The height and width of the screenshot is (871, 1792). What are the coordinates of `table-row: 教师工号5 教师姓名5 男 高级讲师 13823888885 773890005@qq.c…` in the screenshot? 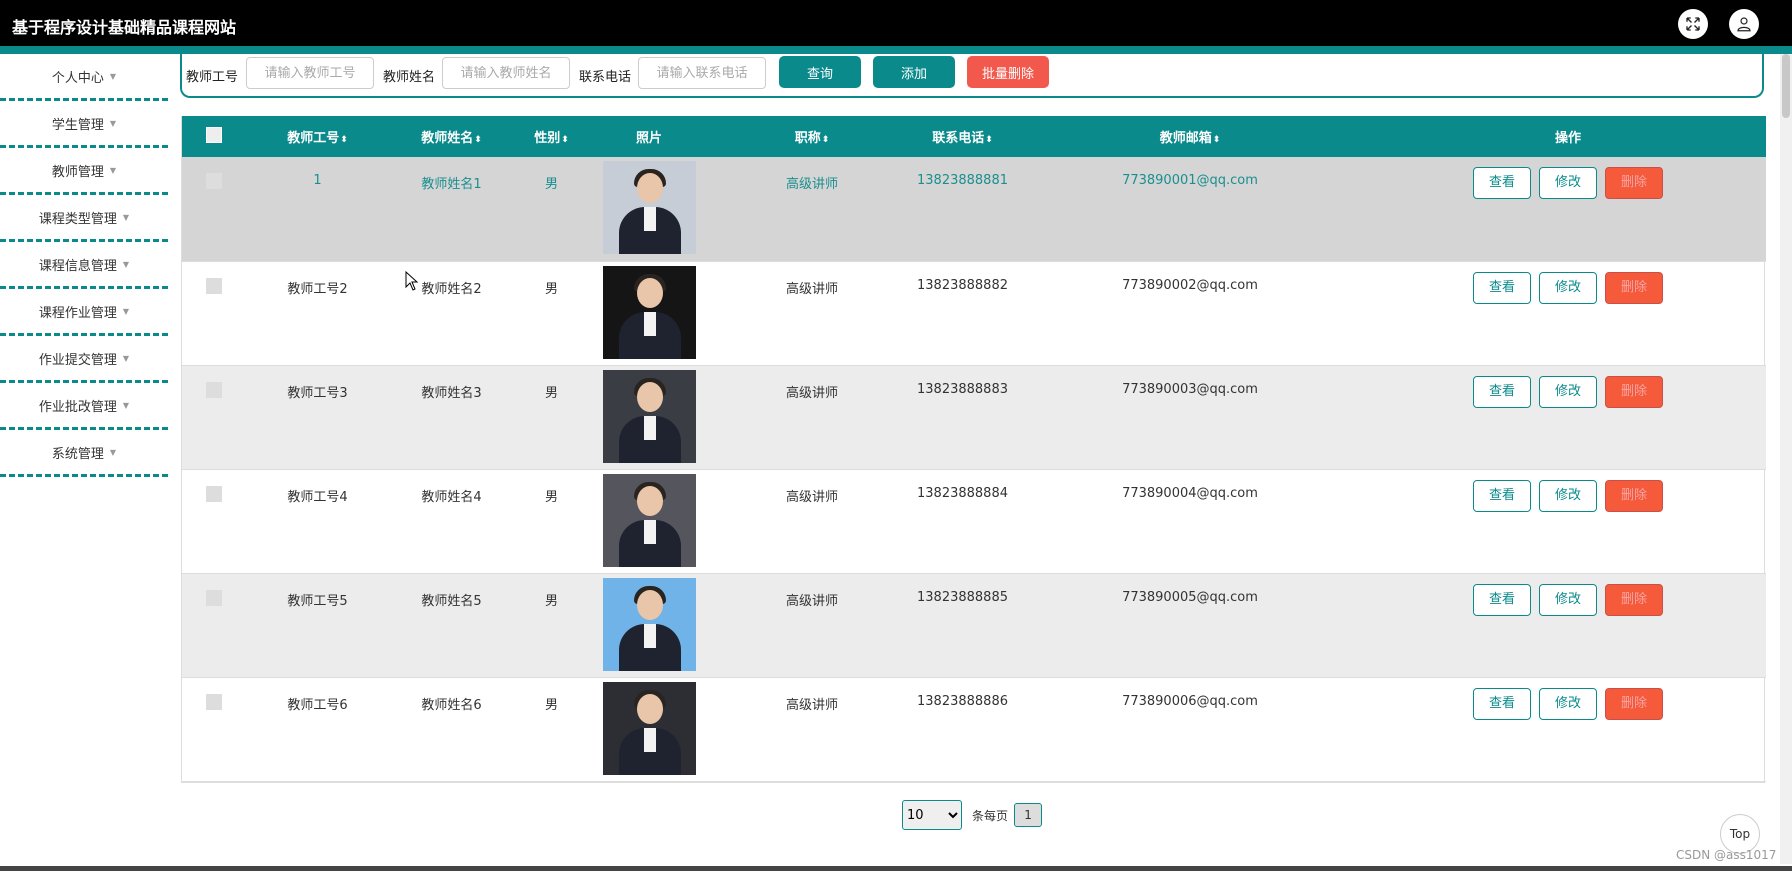 It's located at (974, 625).